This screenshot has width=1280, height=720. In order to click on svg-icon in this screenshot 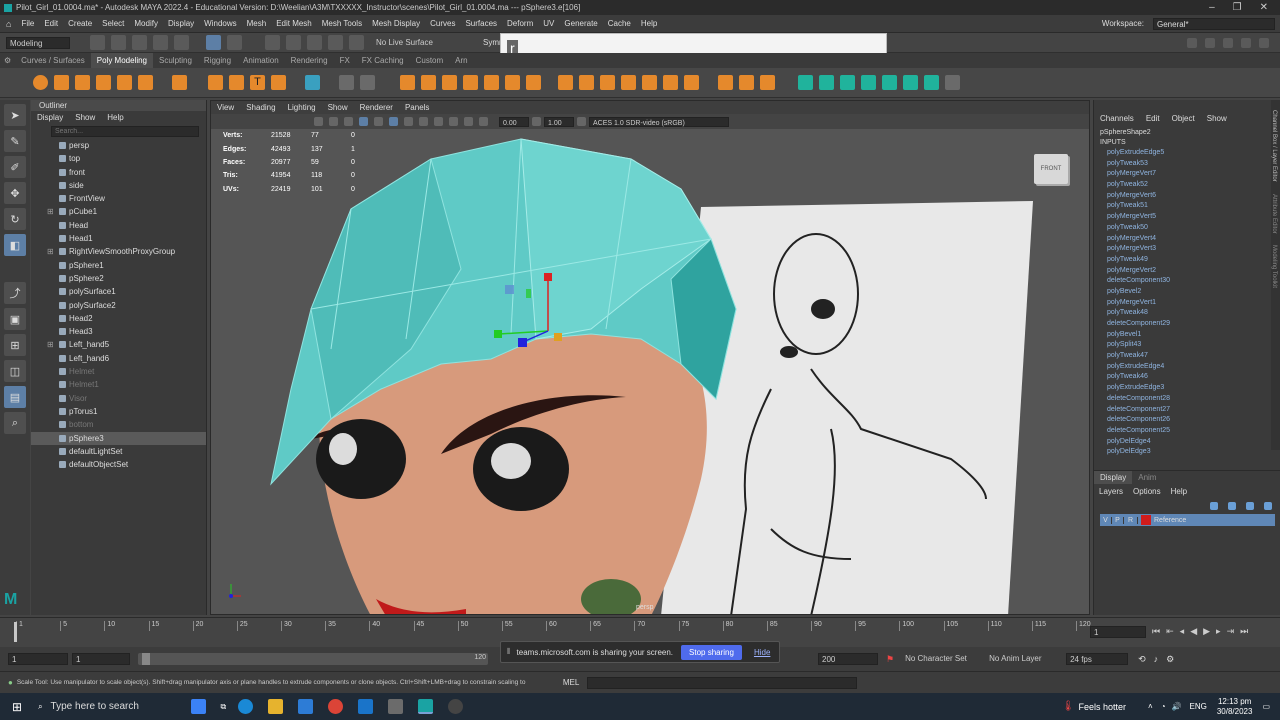, I will do `click(278, 82)`.